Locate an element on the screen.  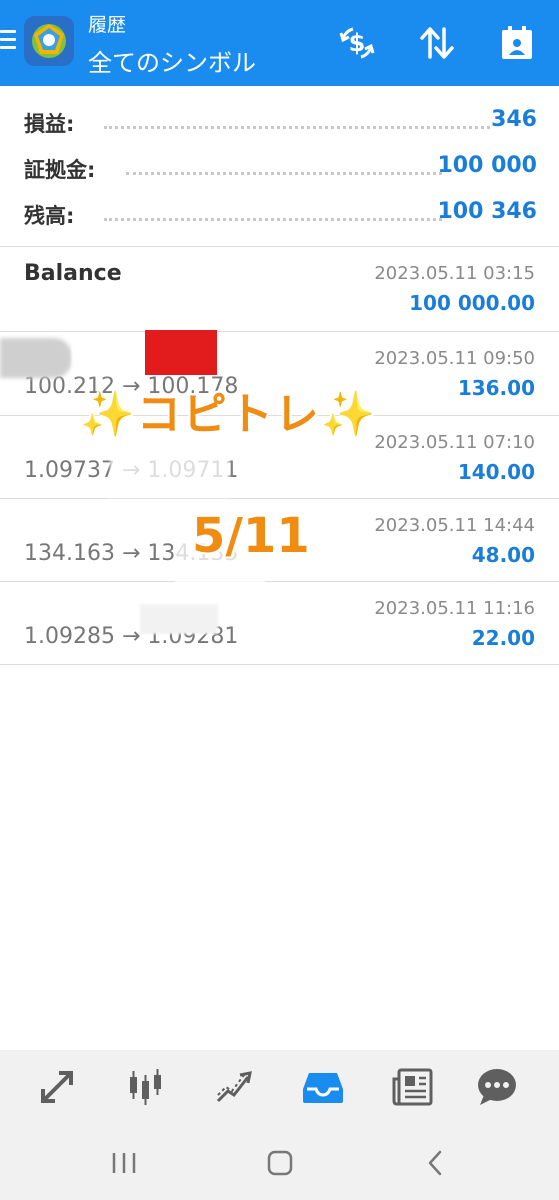
chat-icon is located at coordinates (497, 1087).